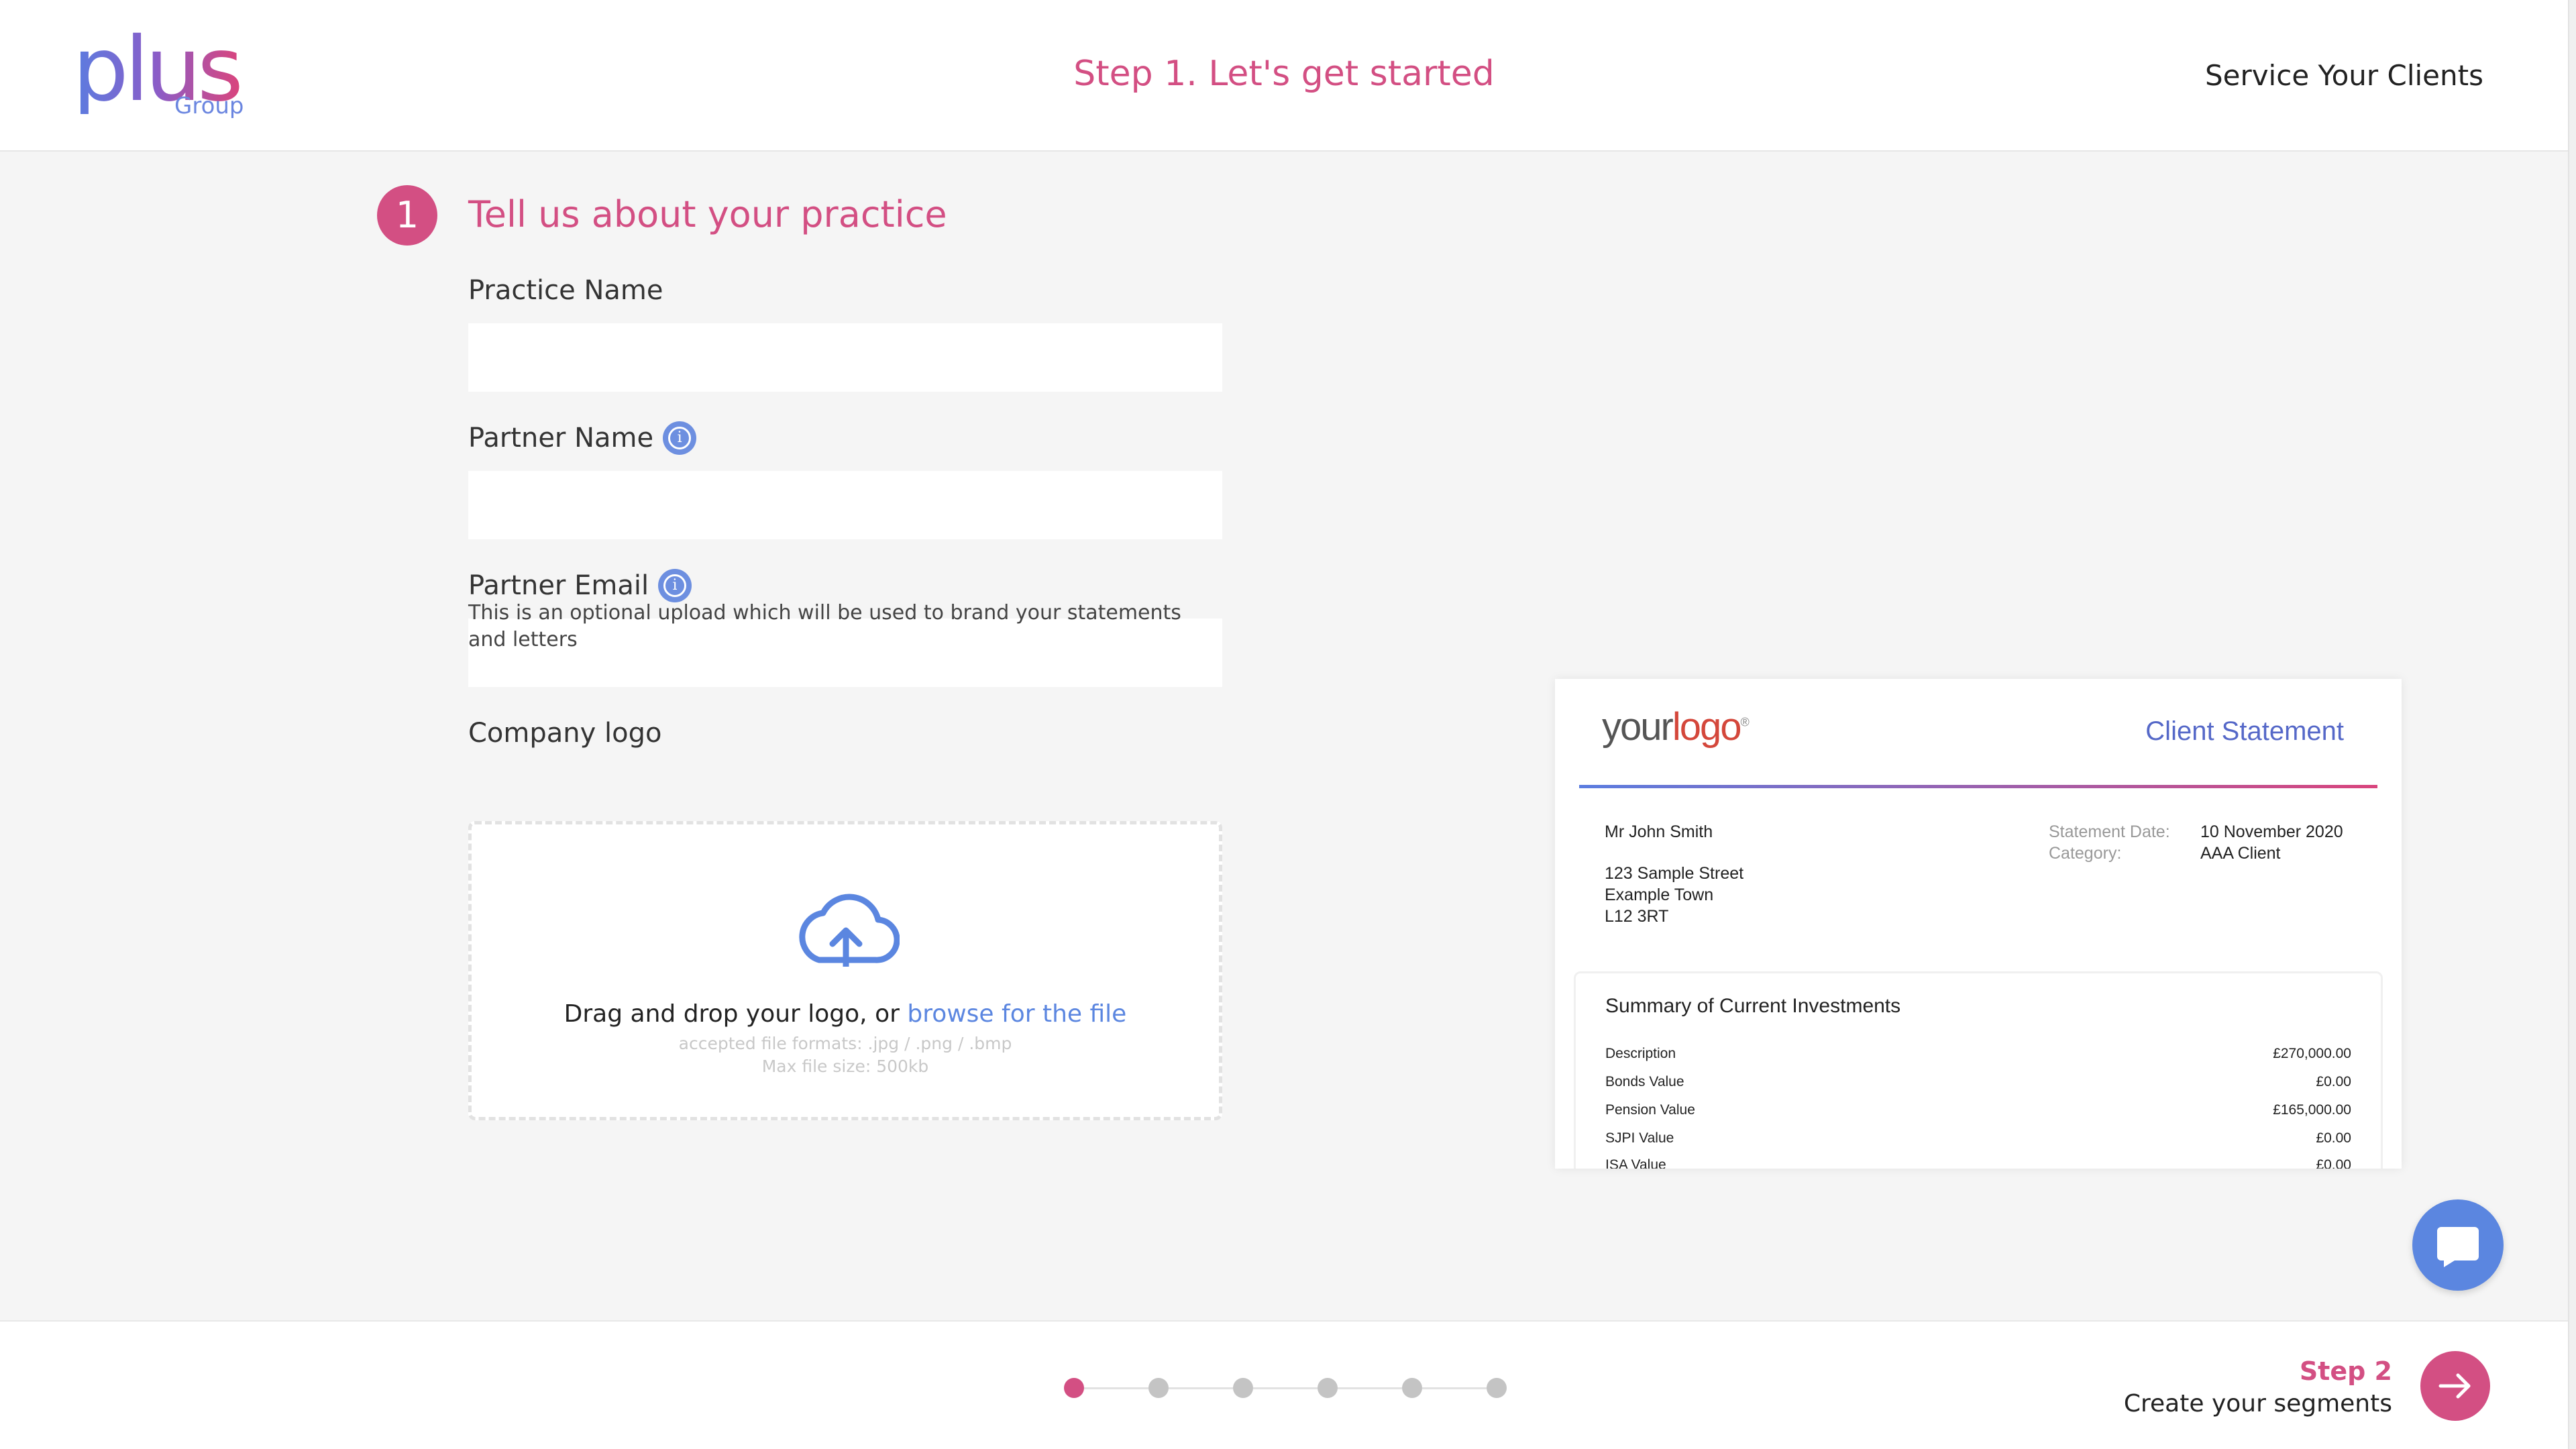 The image size is (2576, 1449). Describe the element at coordinates (2345, 1371) in the screenshot. I see `next-step-label: Step 2` at that location.